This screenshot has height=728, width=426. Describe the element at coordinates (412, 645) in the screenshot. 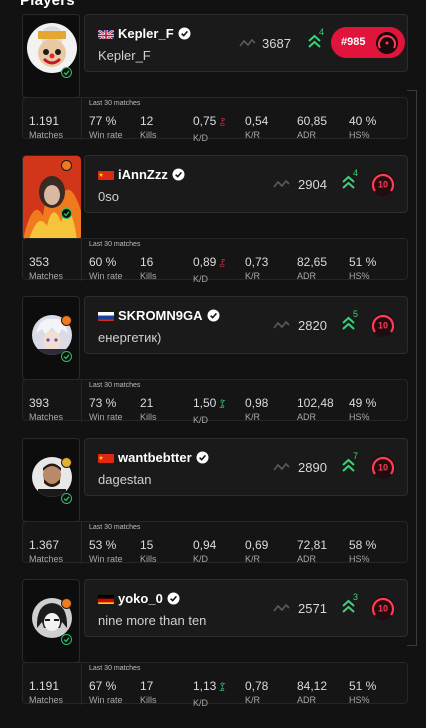

I see `bracket-tick` at that location.